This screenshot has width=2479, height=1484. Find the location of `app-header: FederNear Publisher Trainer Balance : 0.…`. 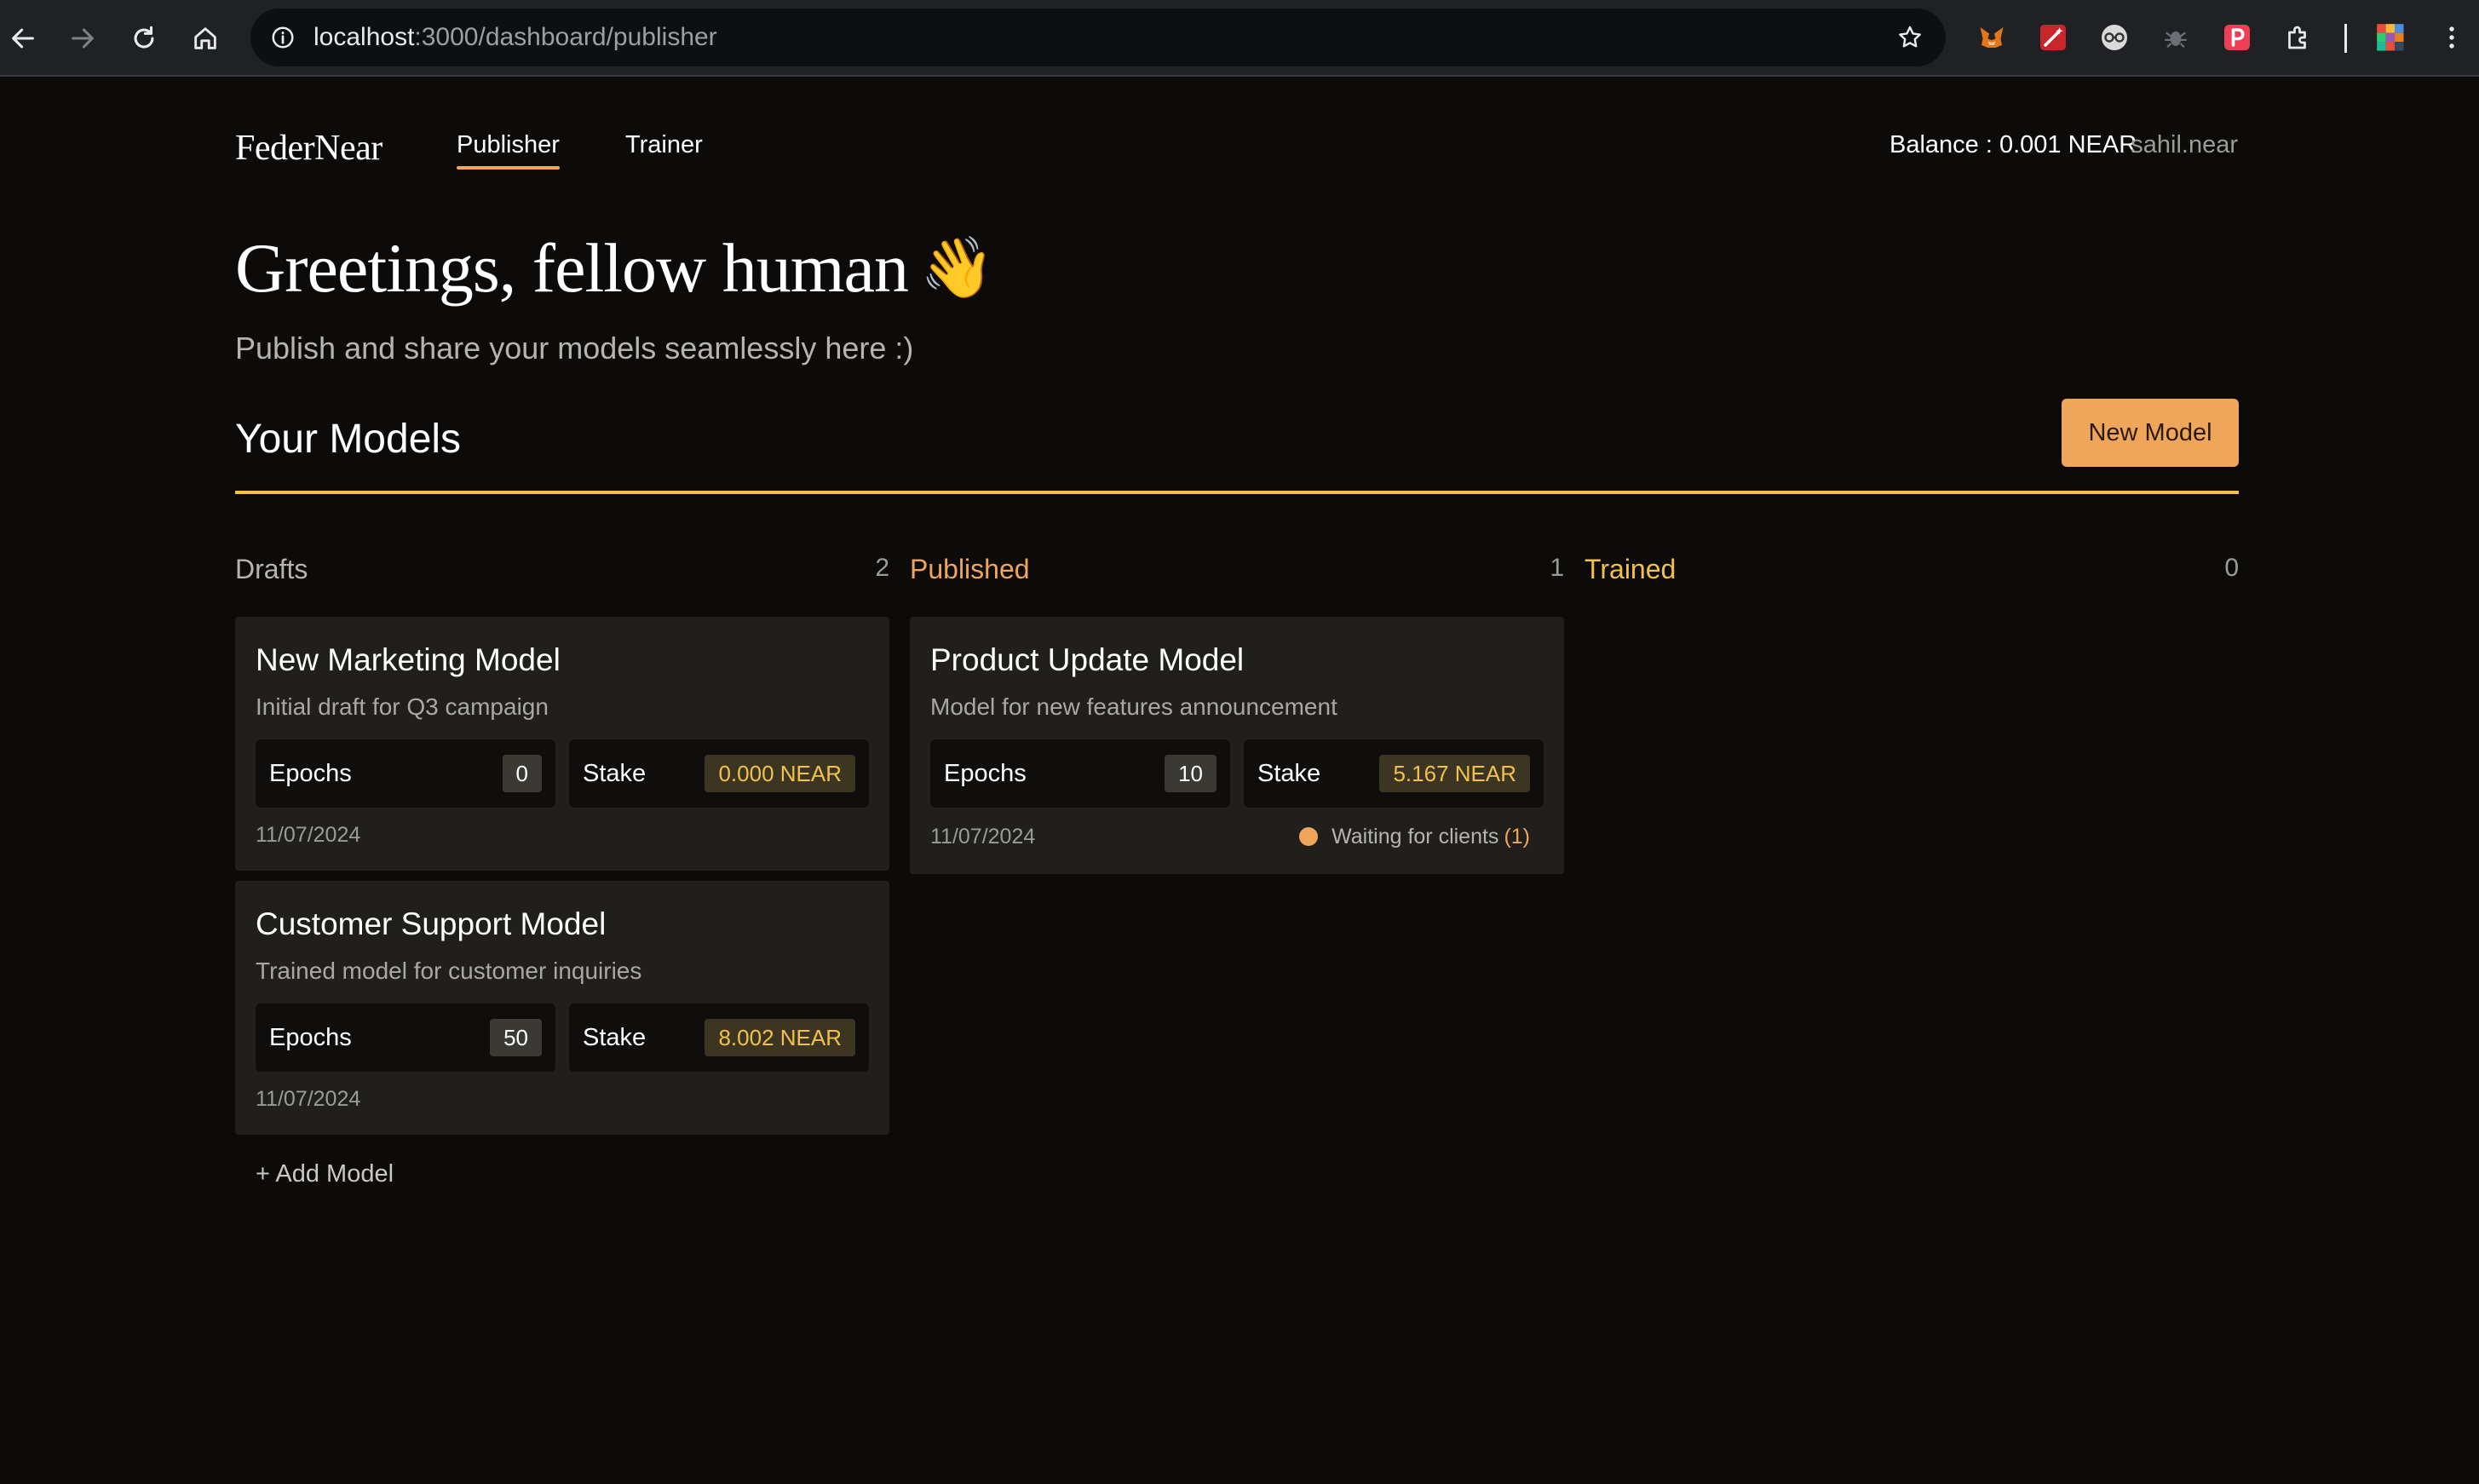

app-header: FederNear Publisher Trainer Balance : 0.… is located at coordinates (1239, 145).